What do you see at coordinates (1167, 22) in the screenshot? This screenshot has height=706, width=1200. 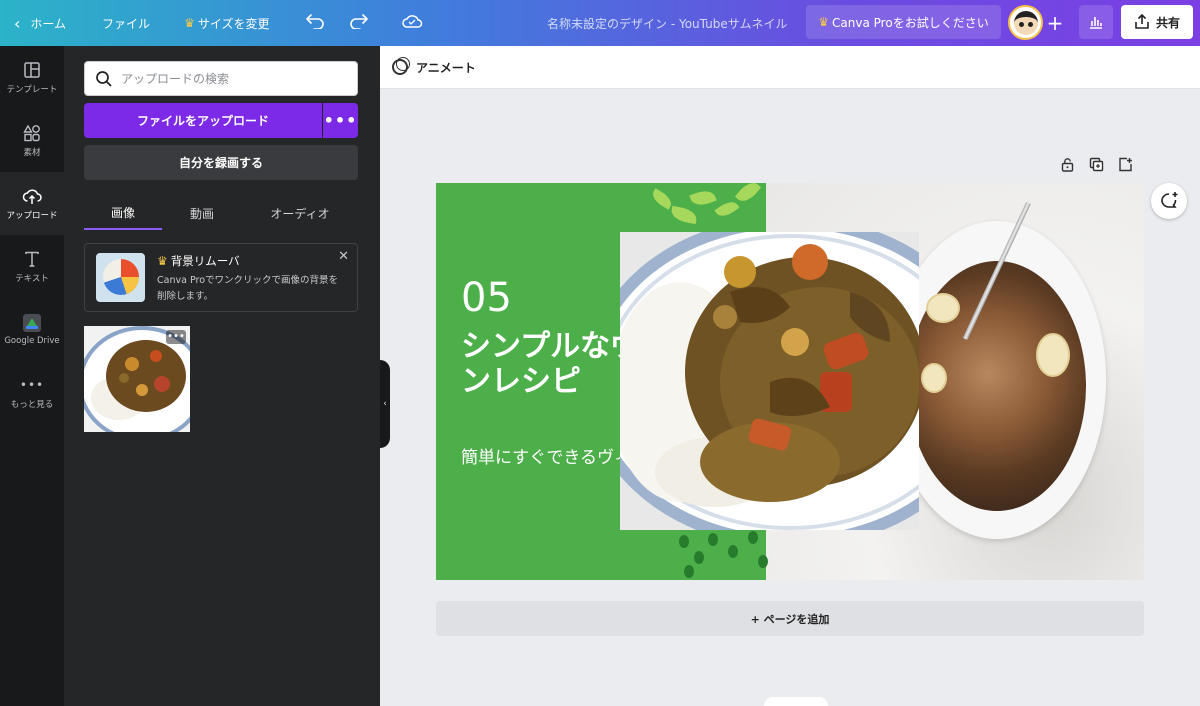 I see `share-label: 共有` at bounding box center [1167, 22].